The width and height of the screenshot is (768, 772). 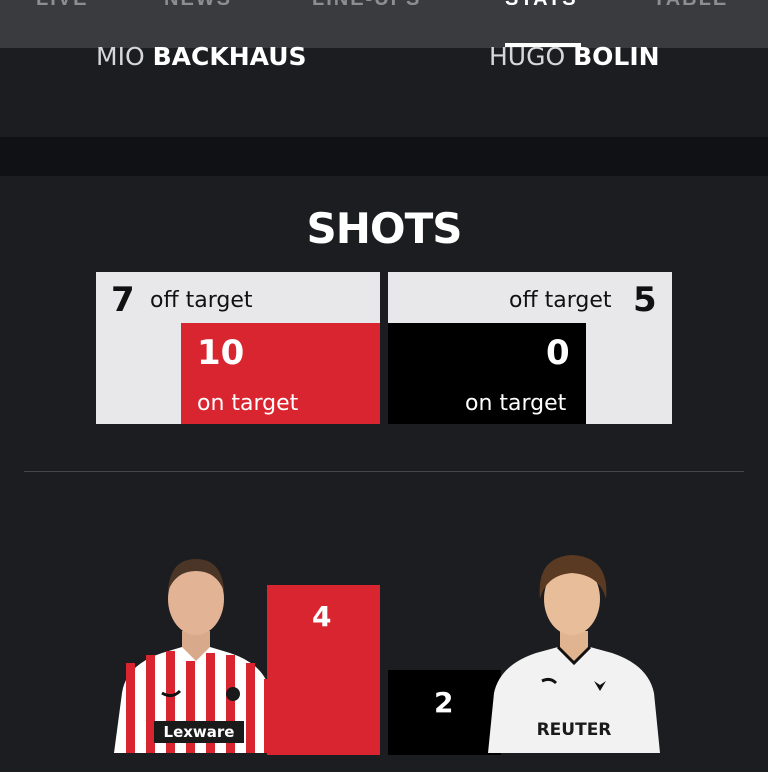 I want to click on tab-live: LIVE, so click(x=62, y=5).